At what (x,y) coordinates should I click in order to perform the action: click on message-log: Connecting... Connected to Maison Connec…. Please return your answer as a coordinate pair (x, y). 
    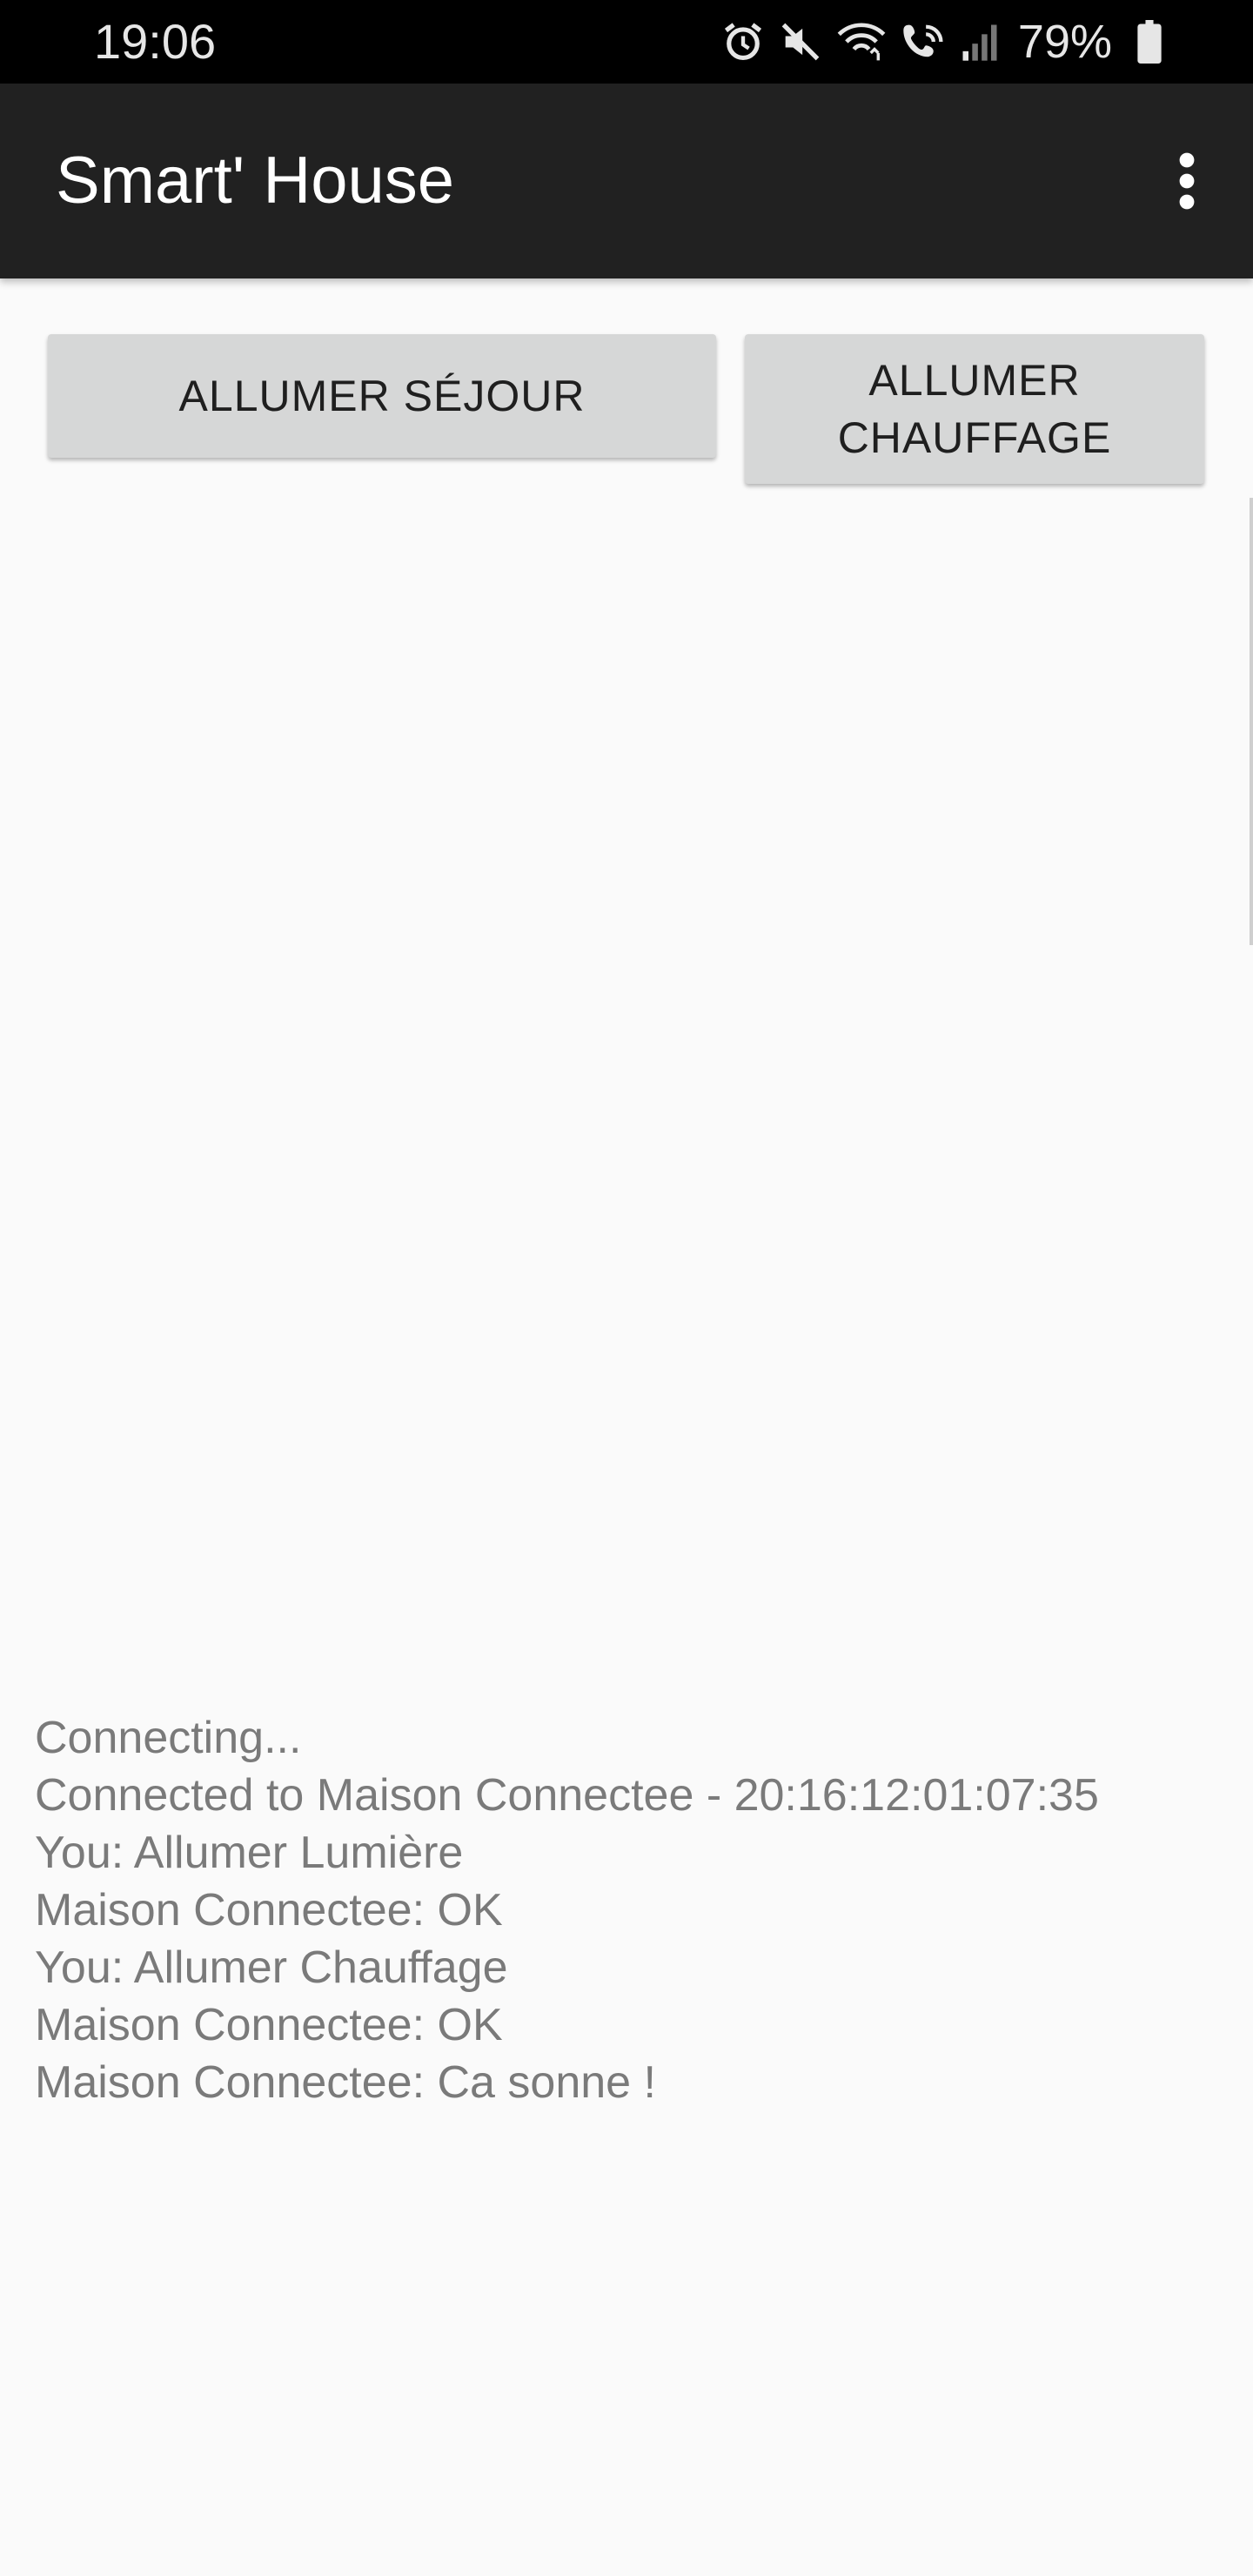
    Looking at the image, I should click on (626, 1910).